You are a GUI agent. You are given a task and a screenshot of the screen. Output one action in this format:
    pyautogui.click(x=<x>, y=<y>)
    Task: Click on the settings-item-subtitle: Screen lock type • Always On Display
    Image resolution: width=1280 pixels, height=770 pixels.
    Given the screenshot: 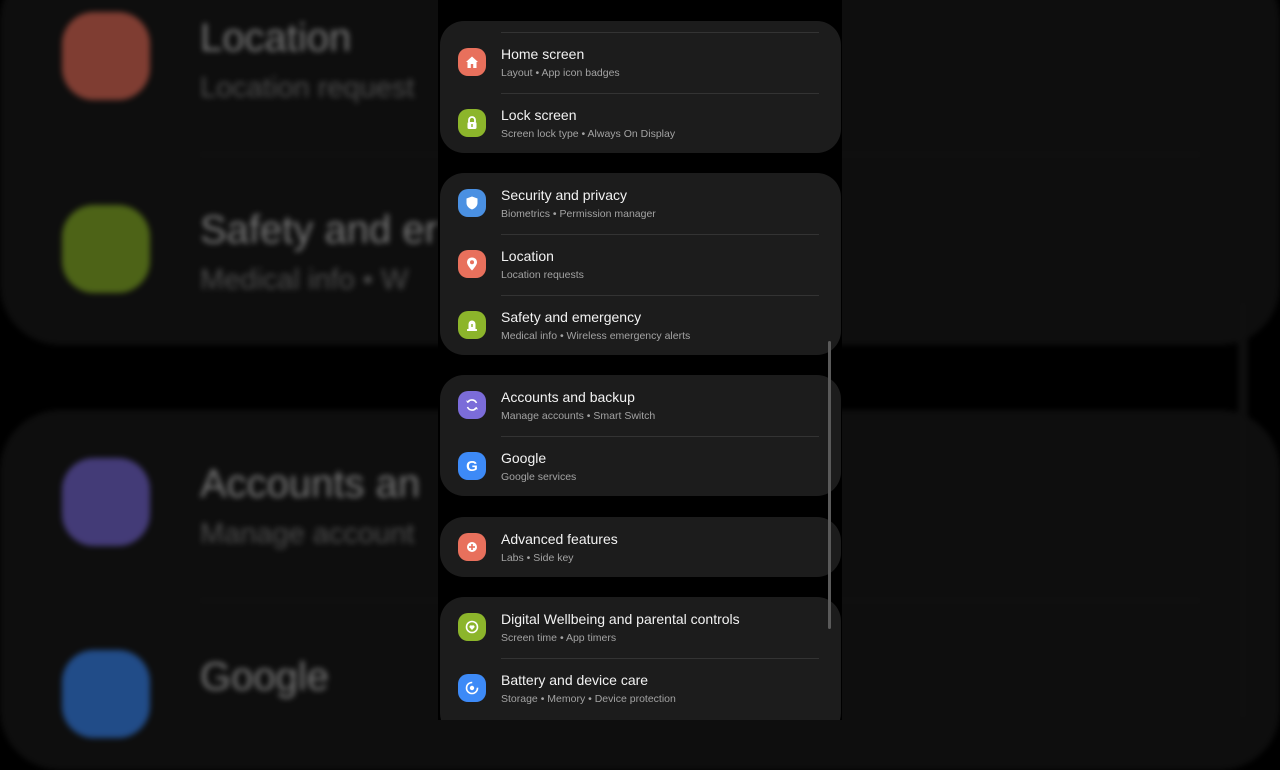 What is the action you would take?
    pyautogui.click(x=588, y=134)
    